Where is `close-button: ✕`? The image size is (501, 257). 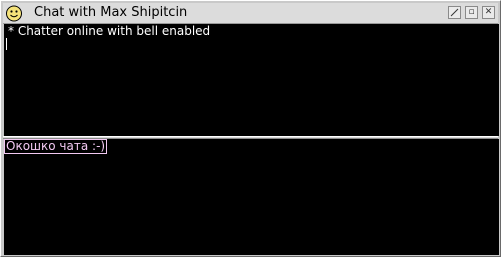
close-button: ✕ is located at coordinates (488, 12).